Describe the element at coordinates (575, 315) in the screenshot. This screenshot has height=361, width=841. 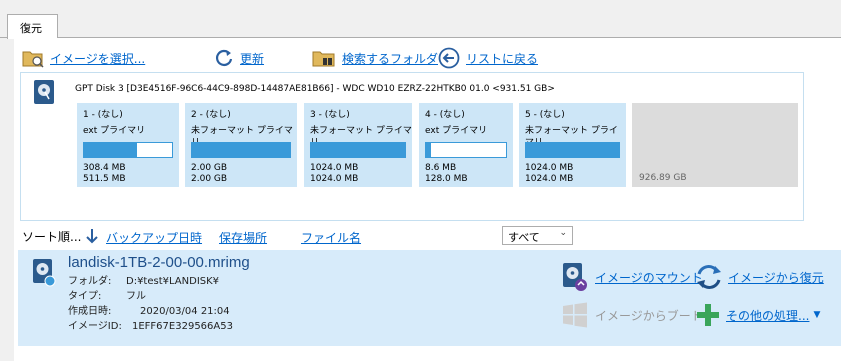
I see `windows-icon` at that location.